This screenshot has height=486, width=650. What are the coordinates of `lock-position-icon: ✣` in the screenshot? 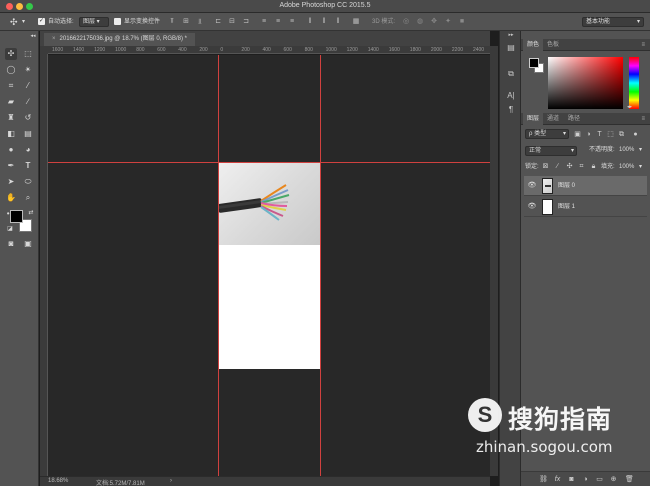 It's located at (569, 167).